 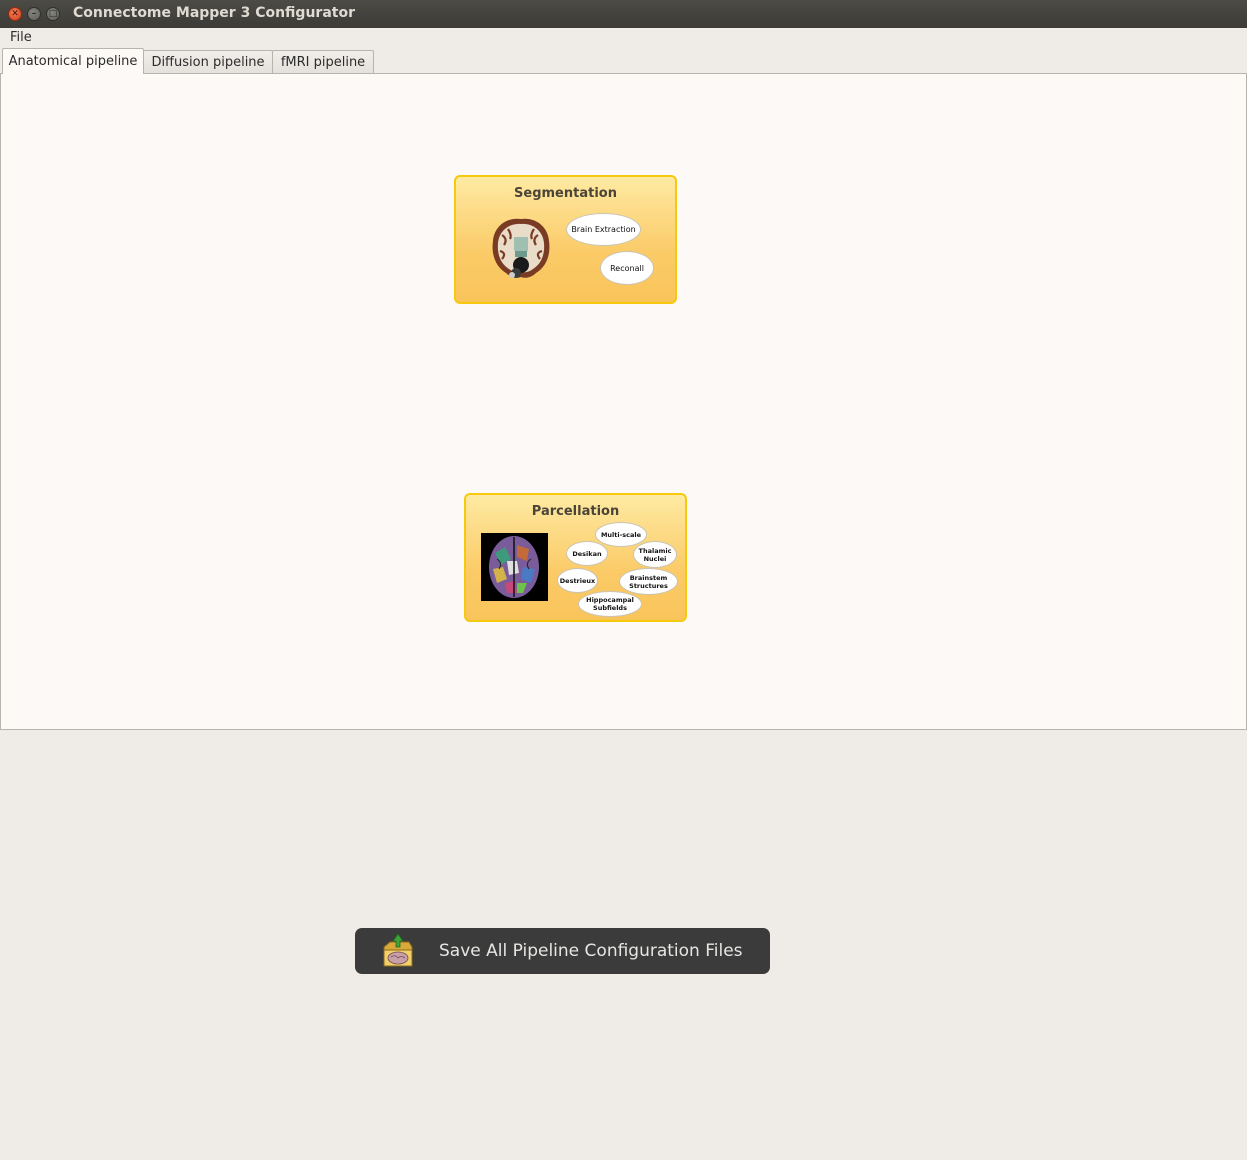 I want to click on maximize-icon: □, so click(x=53, y=14).